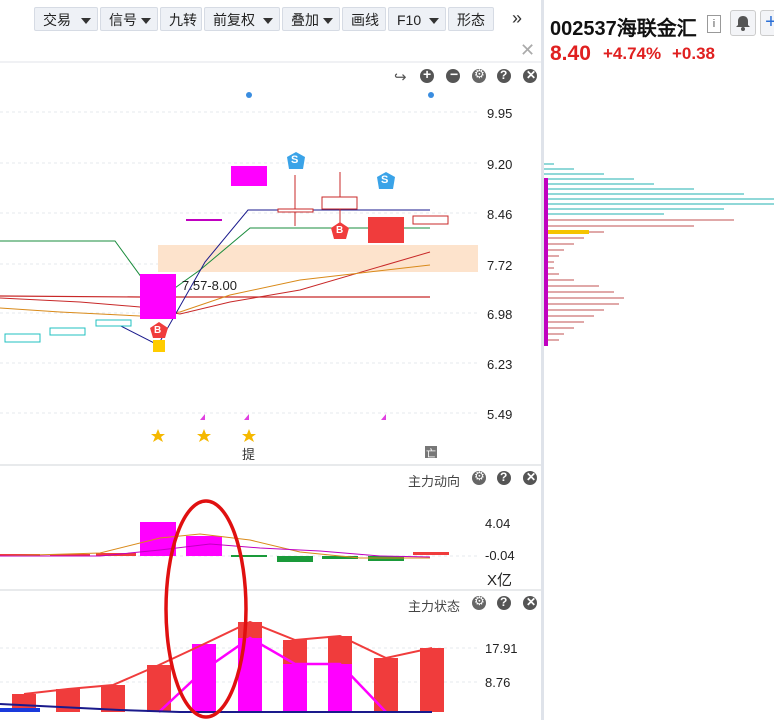 The height and width of the screenshot is (720, 774). I want to click on state-gear-icon: ⚙, so click(479, 602).